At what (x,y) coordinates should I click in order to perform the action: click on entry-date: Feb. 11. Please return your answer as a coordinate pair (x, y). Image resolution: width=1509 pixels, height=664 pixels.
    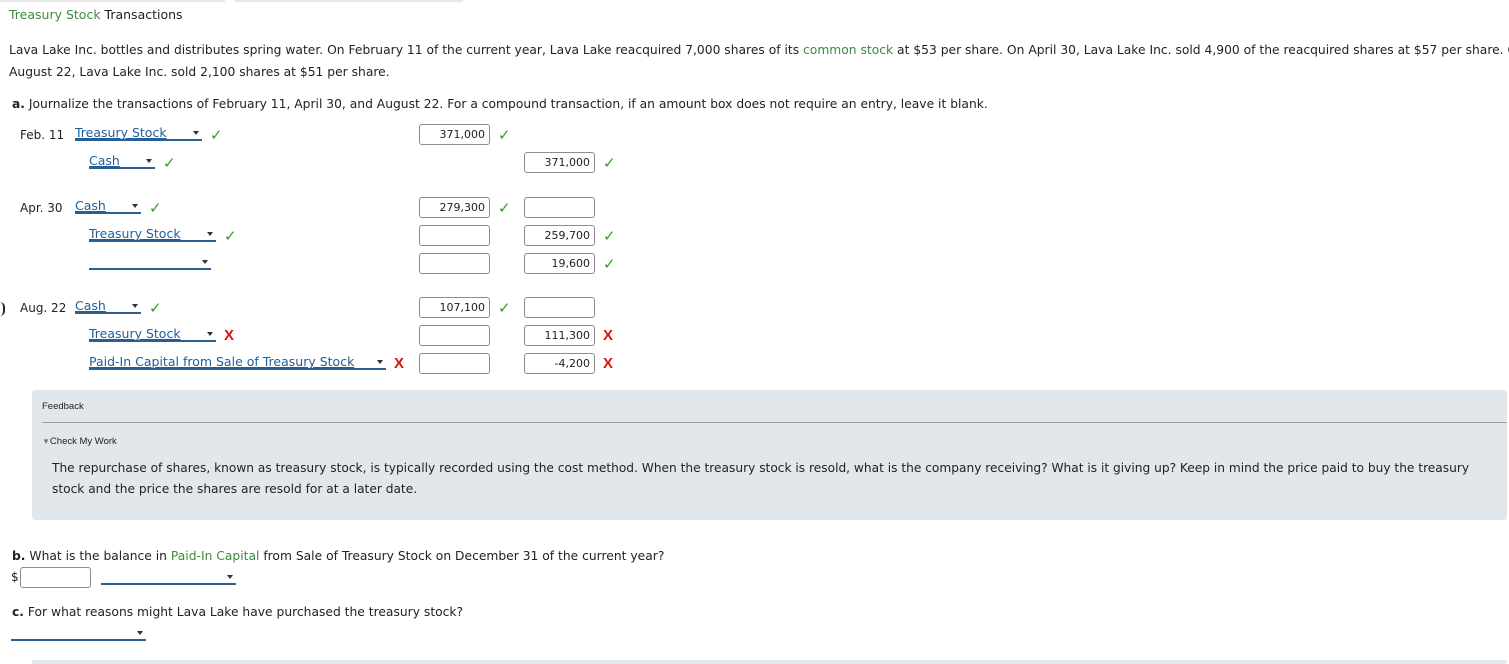
    Looking at the image, I should click on (42, 135).